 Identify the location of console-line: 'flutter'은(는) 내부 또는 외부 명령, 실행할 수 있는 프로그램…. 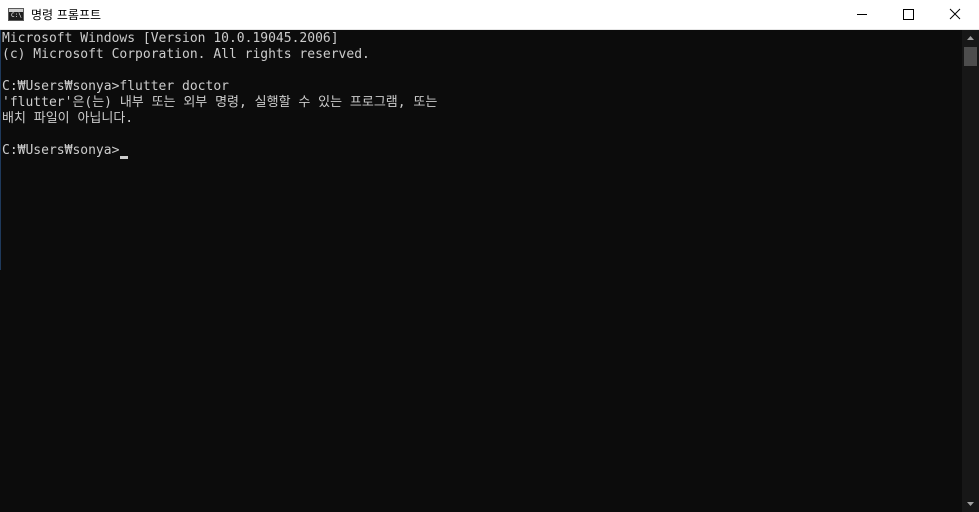
(220, 102).